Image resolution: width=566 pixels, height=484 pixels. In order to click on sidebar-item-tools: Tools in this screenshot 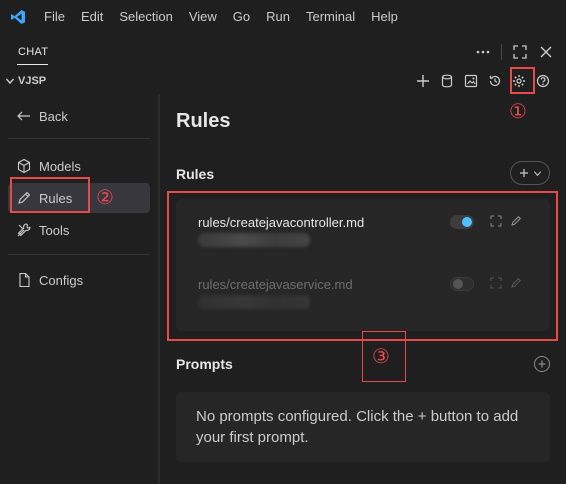, I will do `click(79, 230)`.